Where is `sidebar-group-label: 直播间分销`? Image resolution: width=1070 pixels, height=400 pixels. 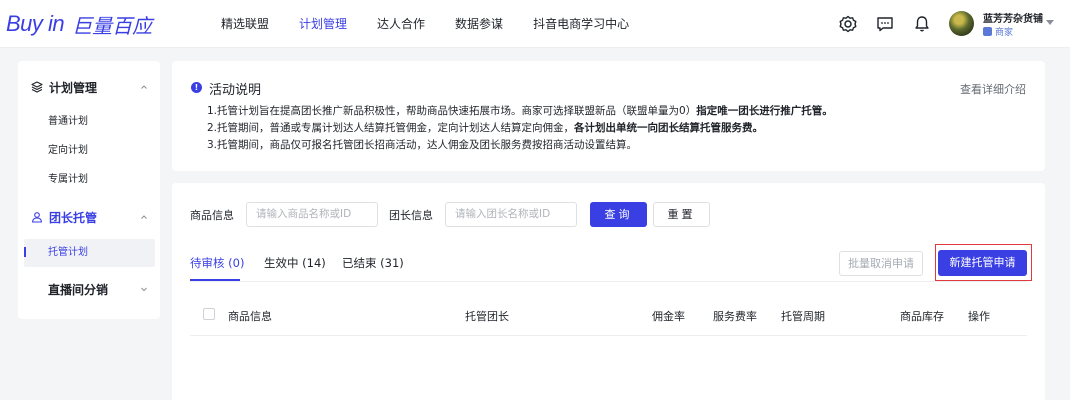
sidebar-group-label: 直播间分销 is located at coordinates (78, 289).